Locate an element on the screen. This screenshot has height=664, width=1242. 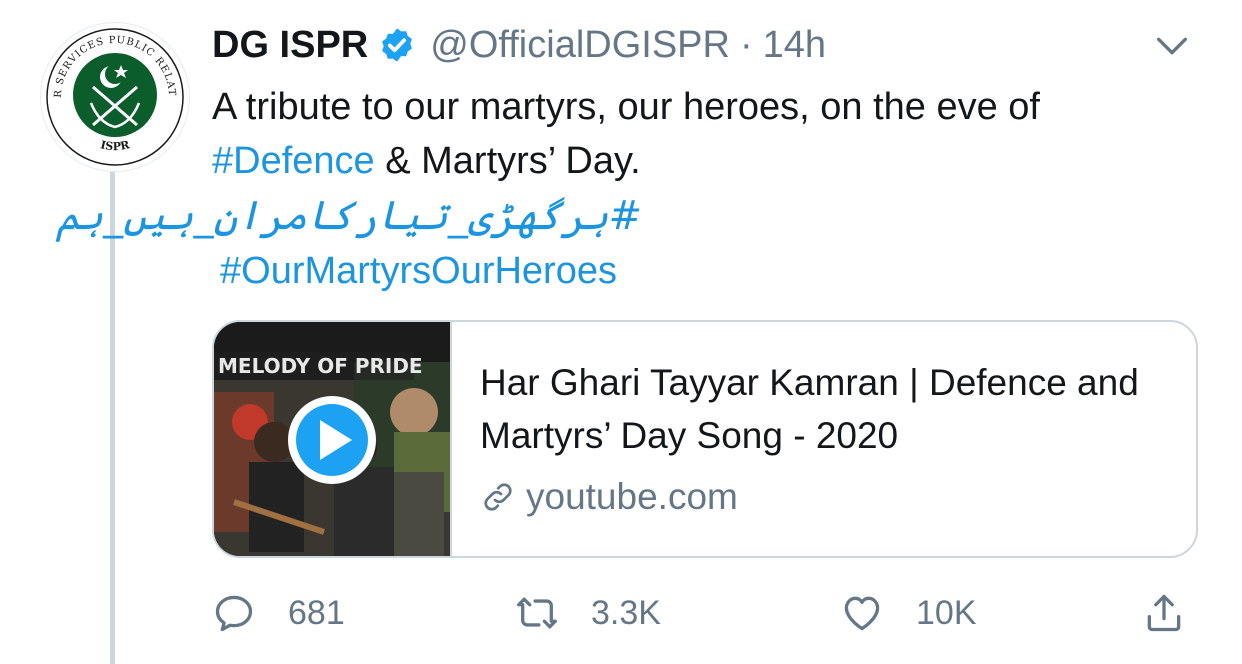
card-domain-text: youtube.com is located at coordinates (632, 496).